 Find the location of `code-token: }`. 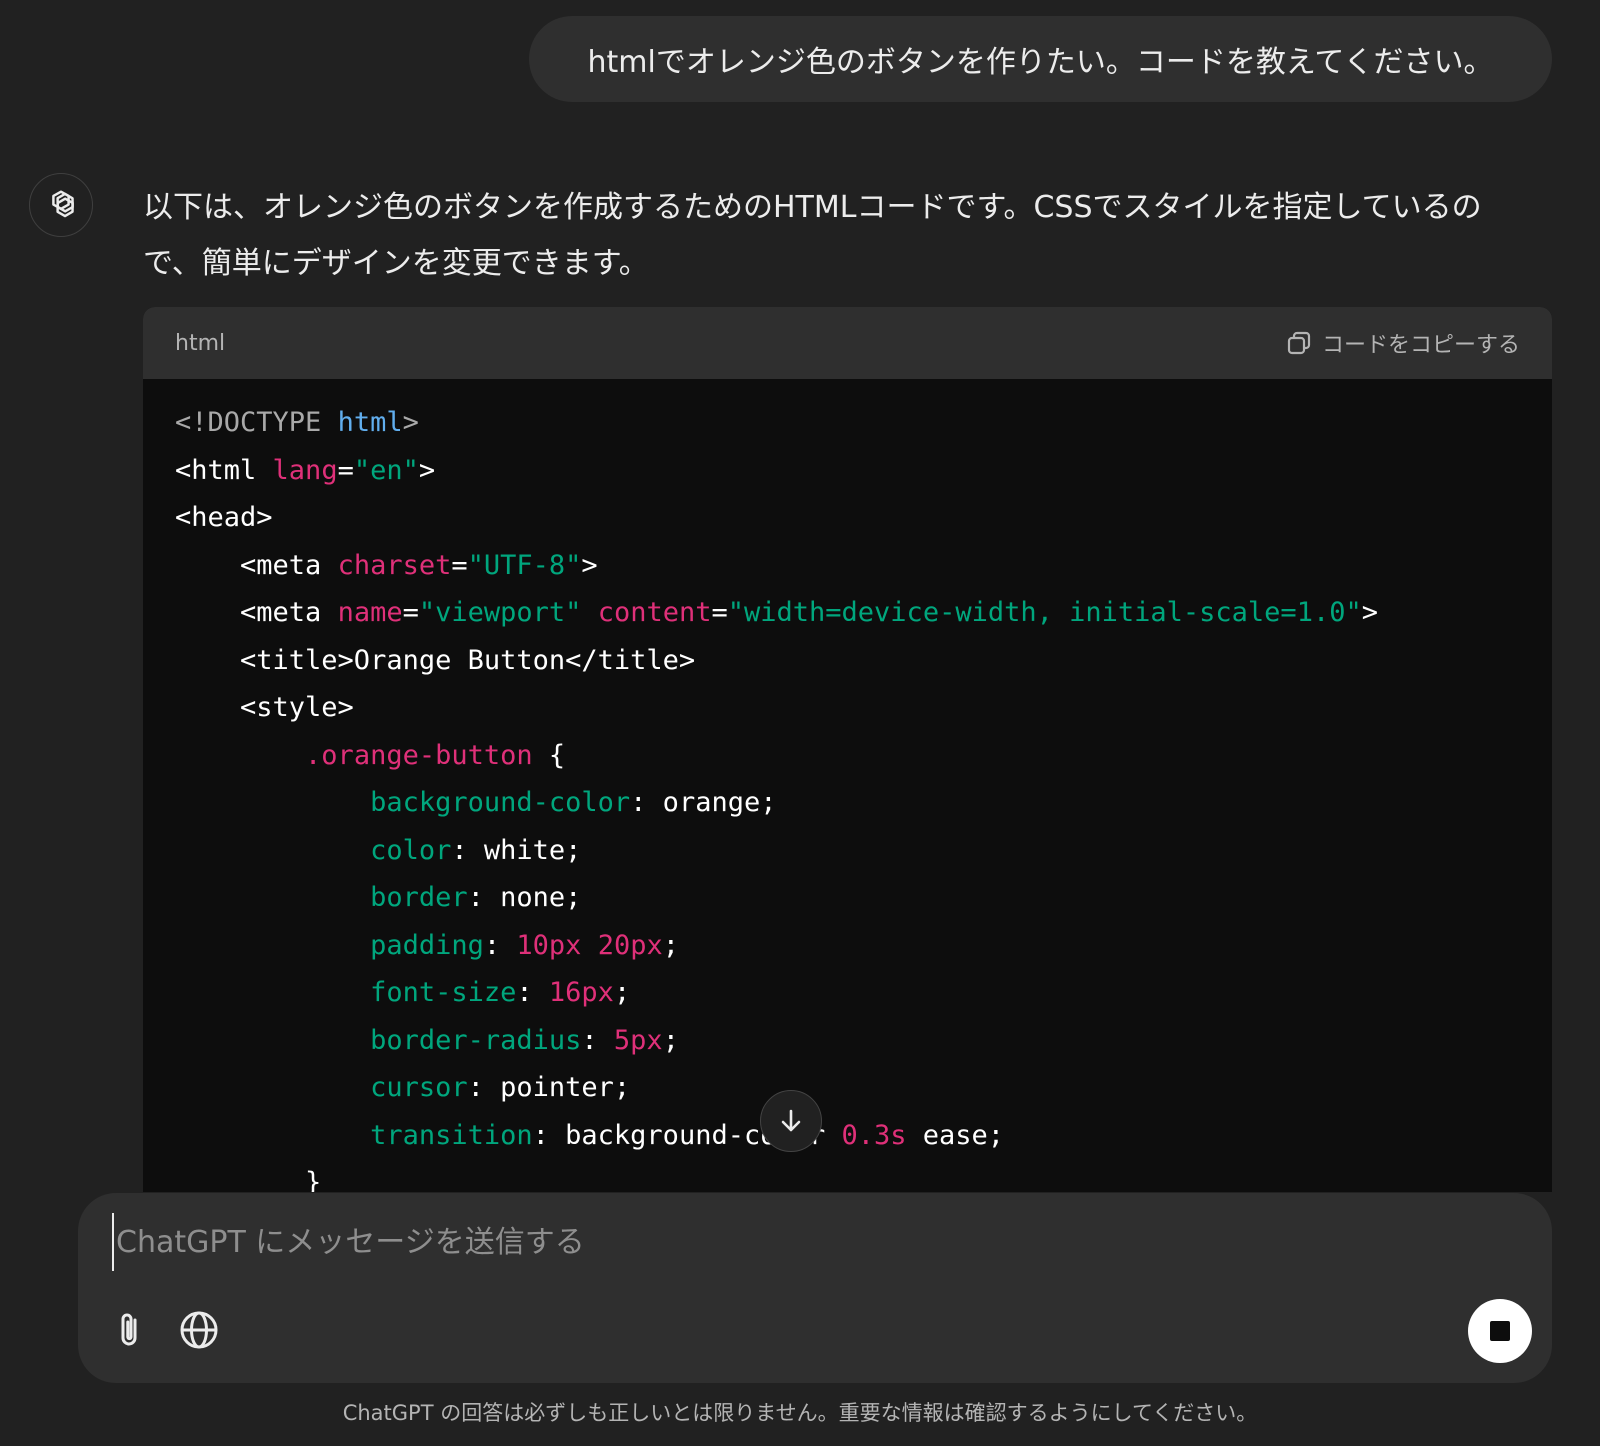

code-token: } is located at coordinates (248, 1179).